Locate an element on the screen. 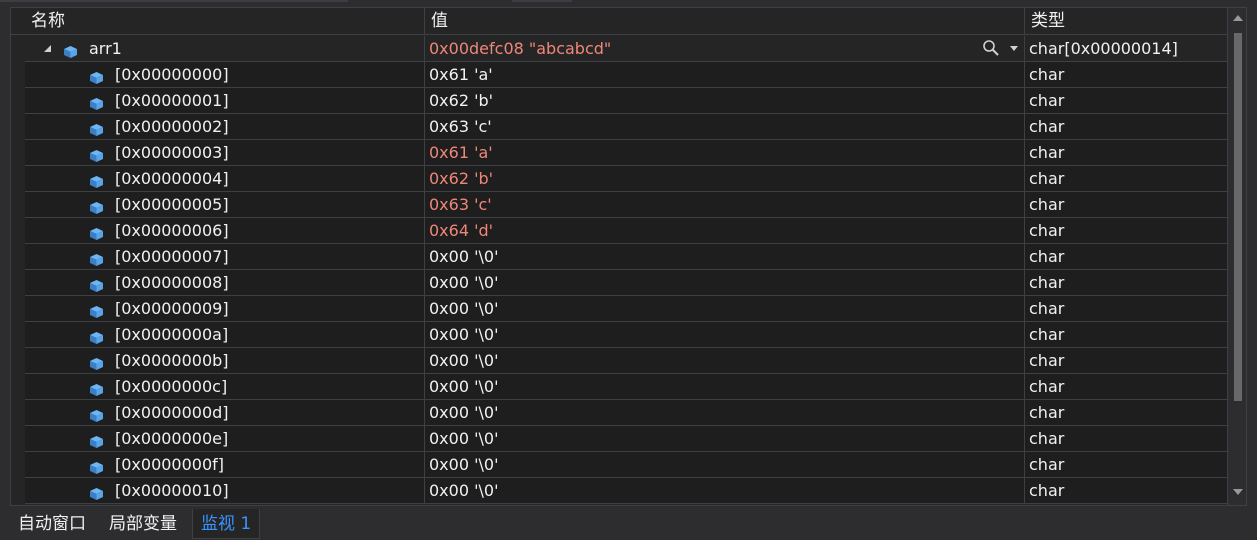 This screenshot has width=1257, height=540. name-cell: [0x0000000a] is located at coordinates (224, 334).